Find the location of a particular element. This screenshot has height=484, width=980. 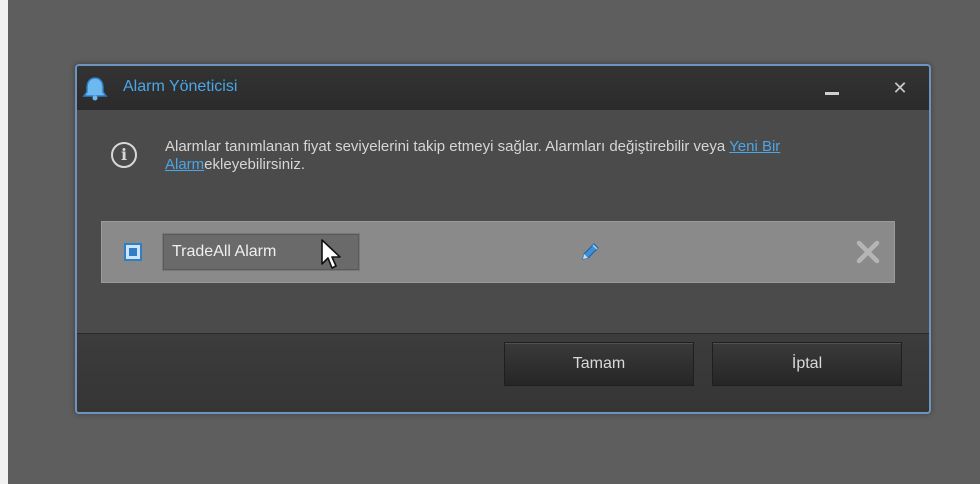

close-button: ✕ is located at coordinates (900, 88).